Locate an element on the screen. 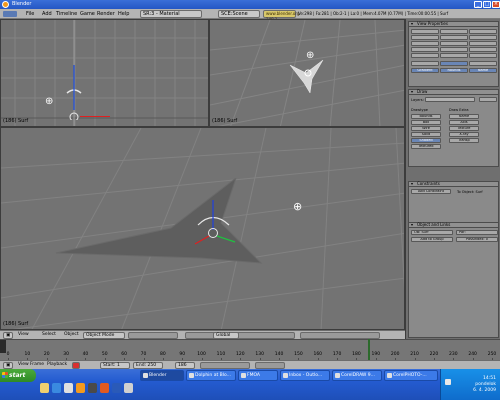 The width and height of the screenshot is (500, 400). viewport-top-right: ⊕ (186) Surf is located at coordinates (307, 73).